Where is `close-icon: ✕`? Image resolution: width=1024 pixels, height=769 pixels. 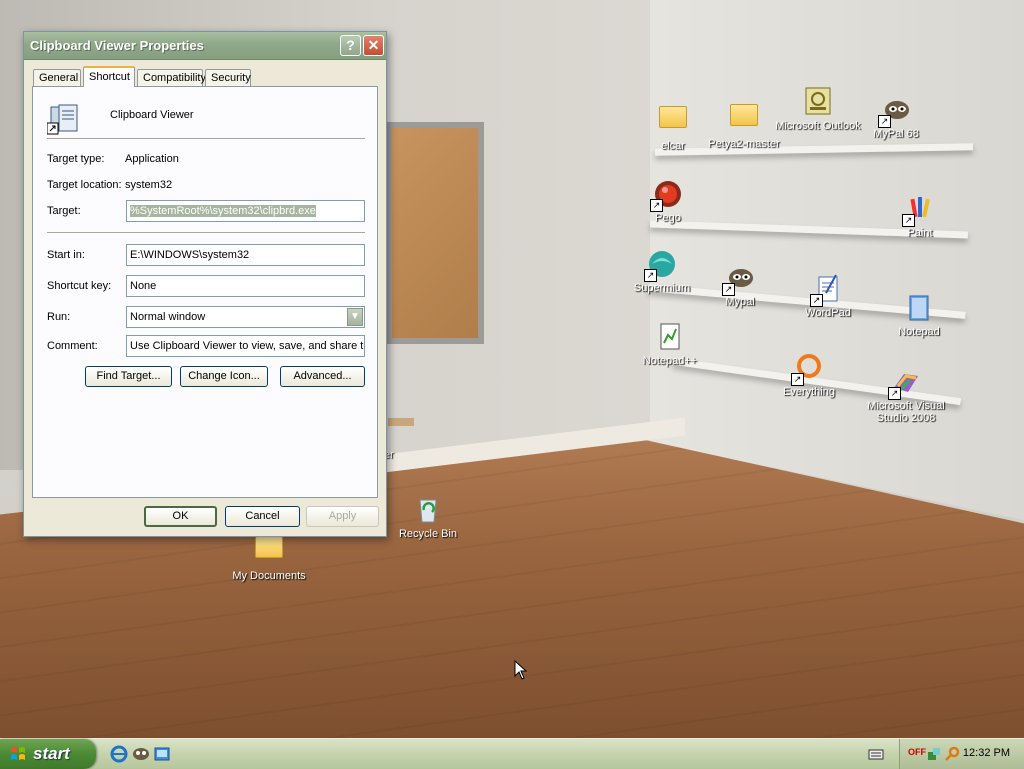
close-icon: ✕ is located at coordinates (373, 45).